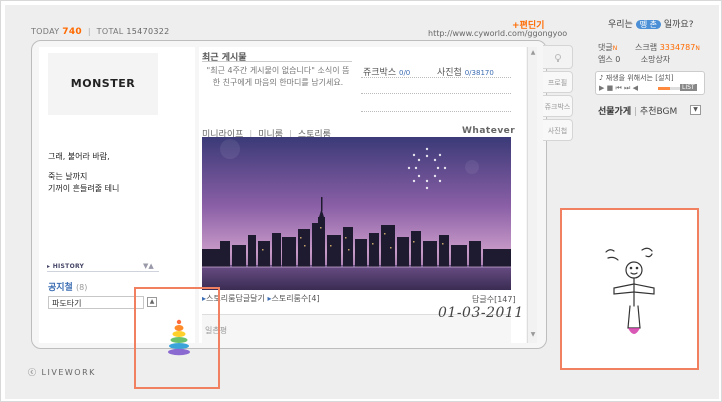 Image resolution: width=722 pixels, height=402 pixels. I want to click on visitor-counter: TODAY 740 | TOTAL 15470322, so click(100, 32).